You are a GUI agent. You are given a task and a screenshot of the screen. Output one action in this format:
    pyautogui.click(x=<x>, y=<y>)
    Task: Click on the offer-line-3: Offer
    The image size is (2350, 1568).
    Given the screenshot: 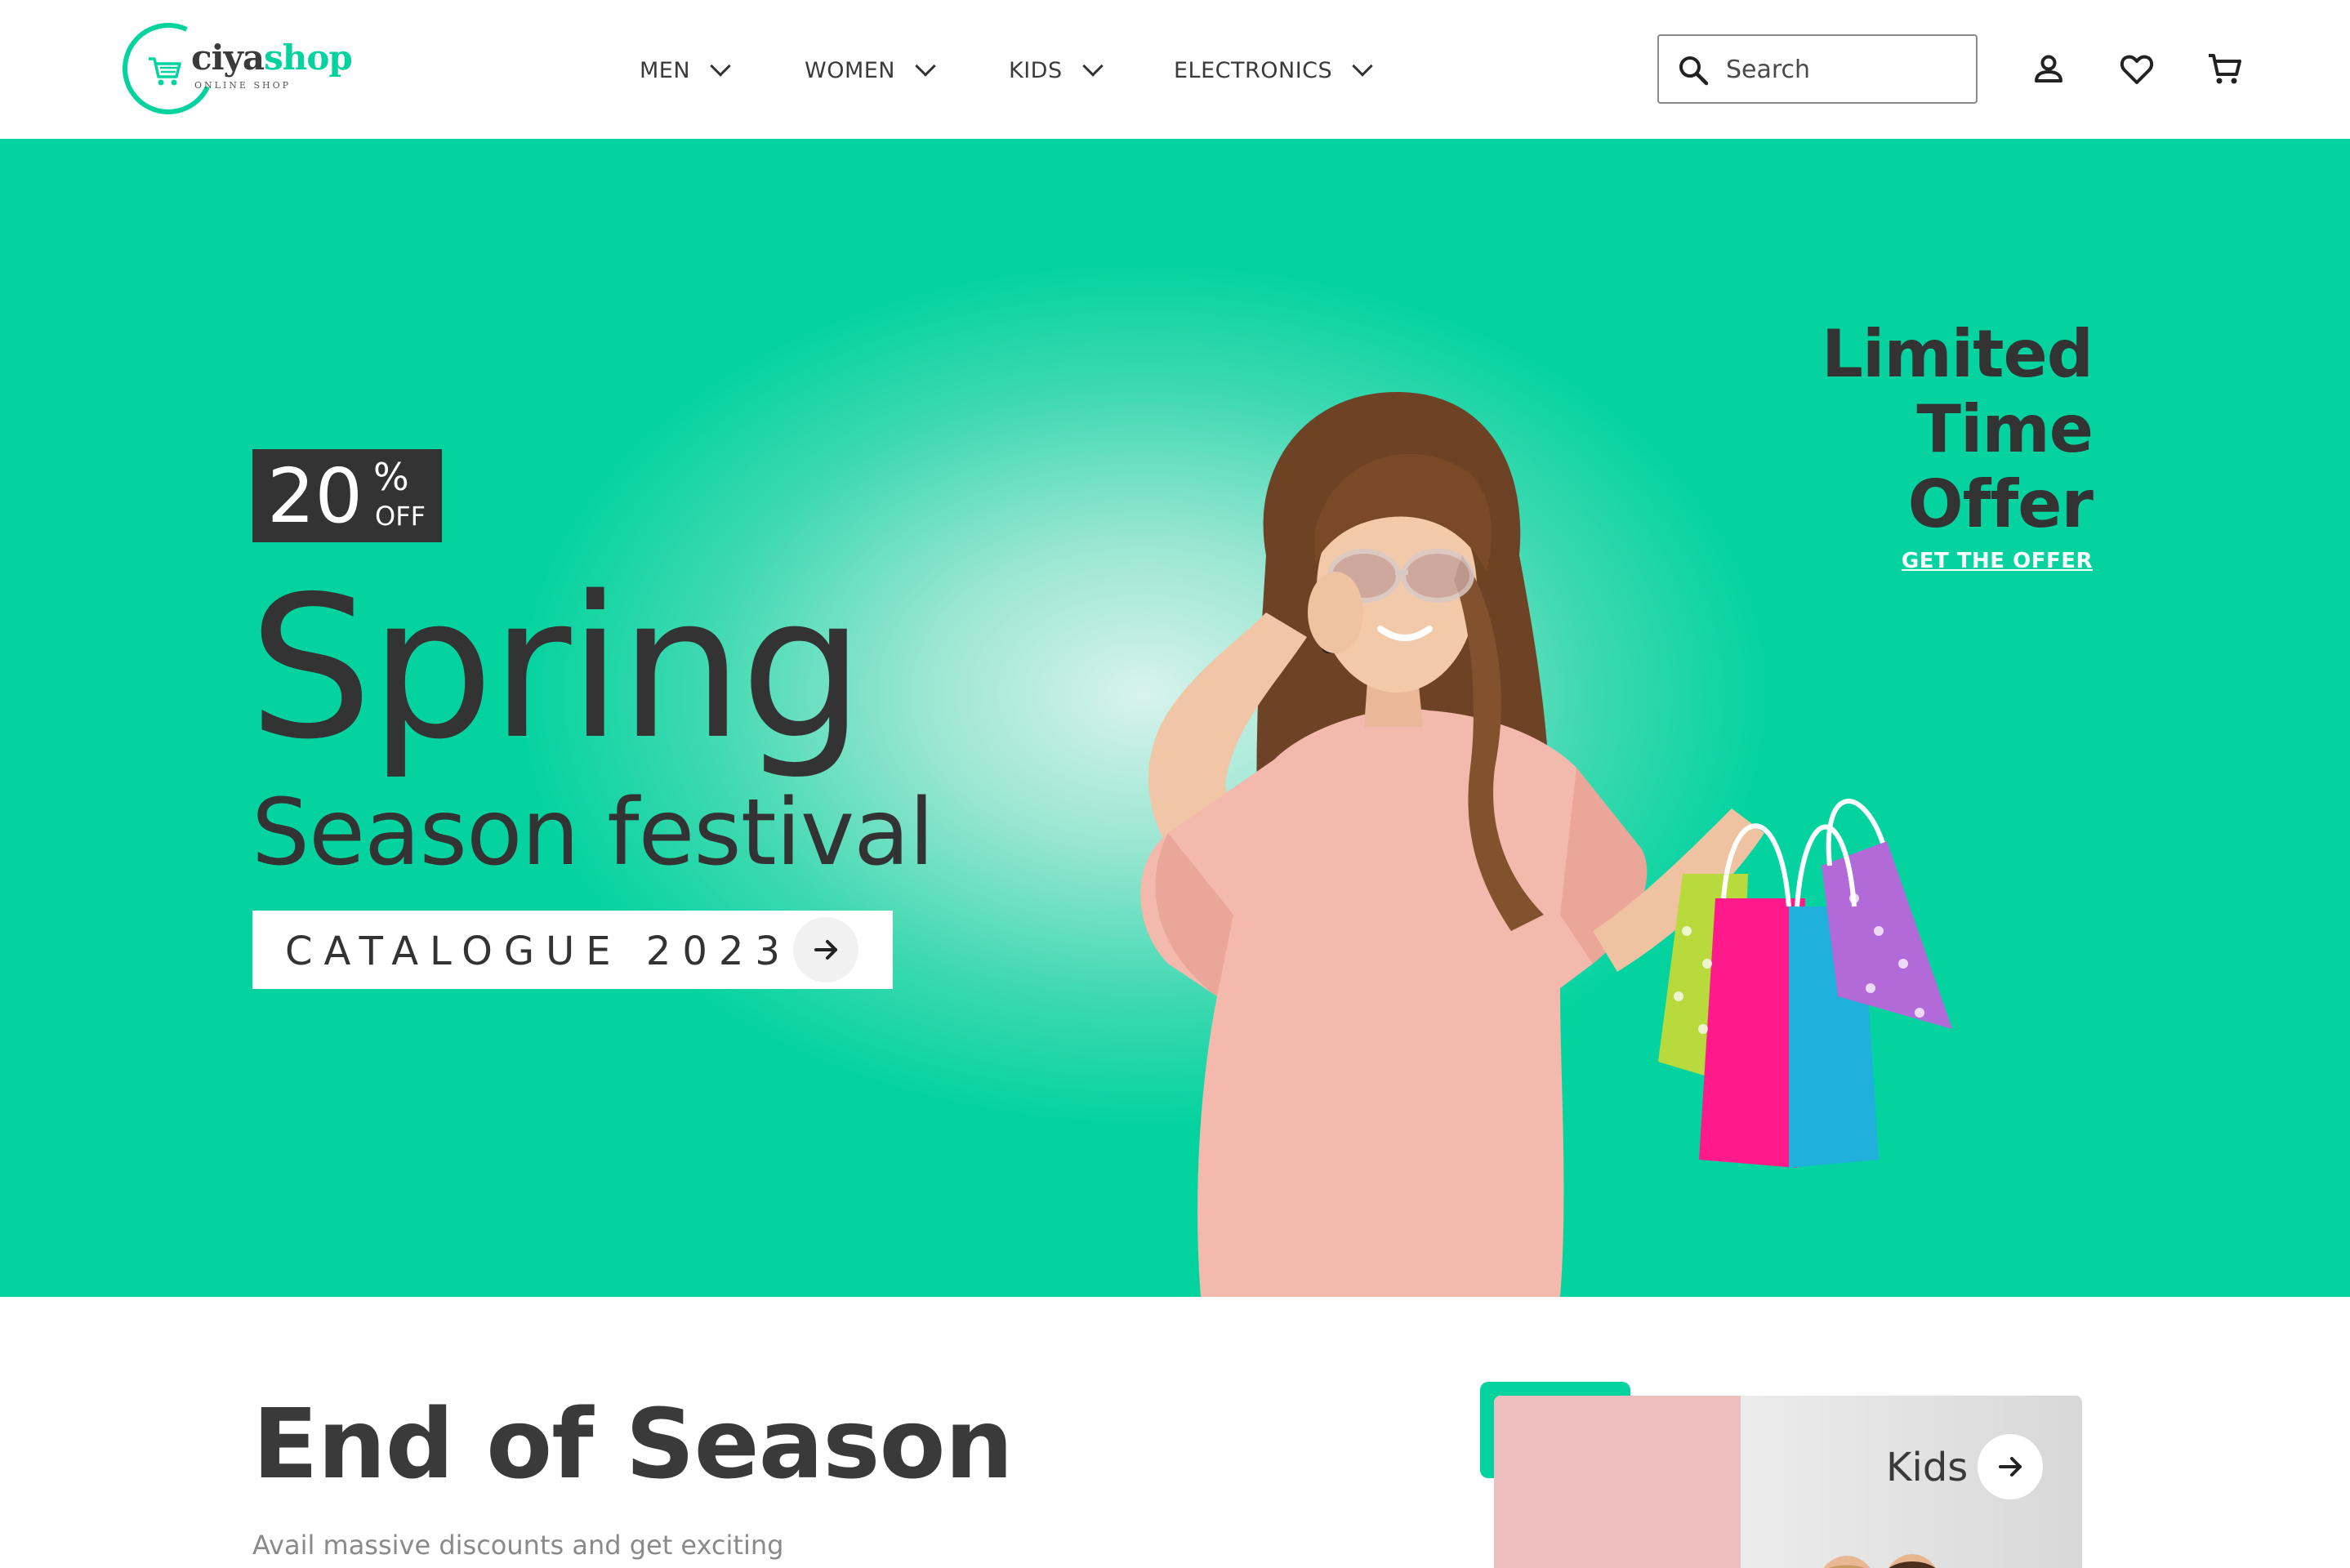 What is the action you would take?
    pyautogui.click(x=2001, y=504)
    